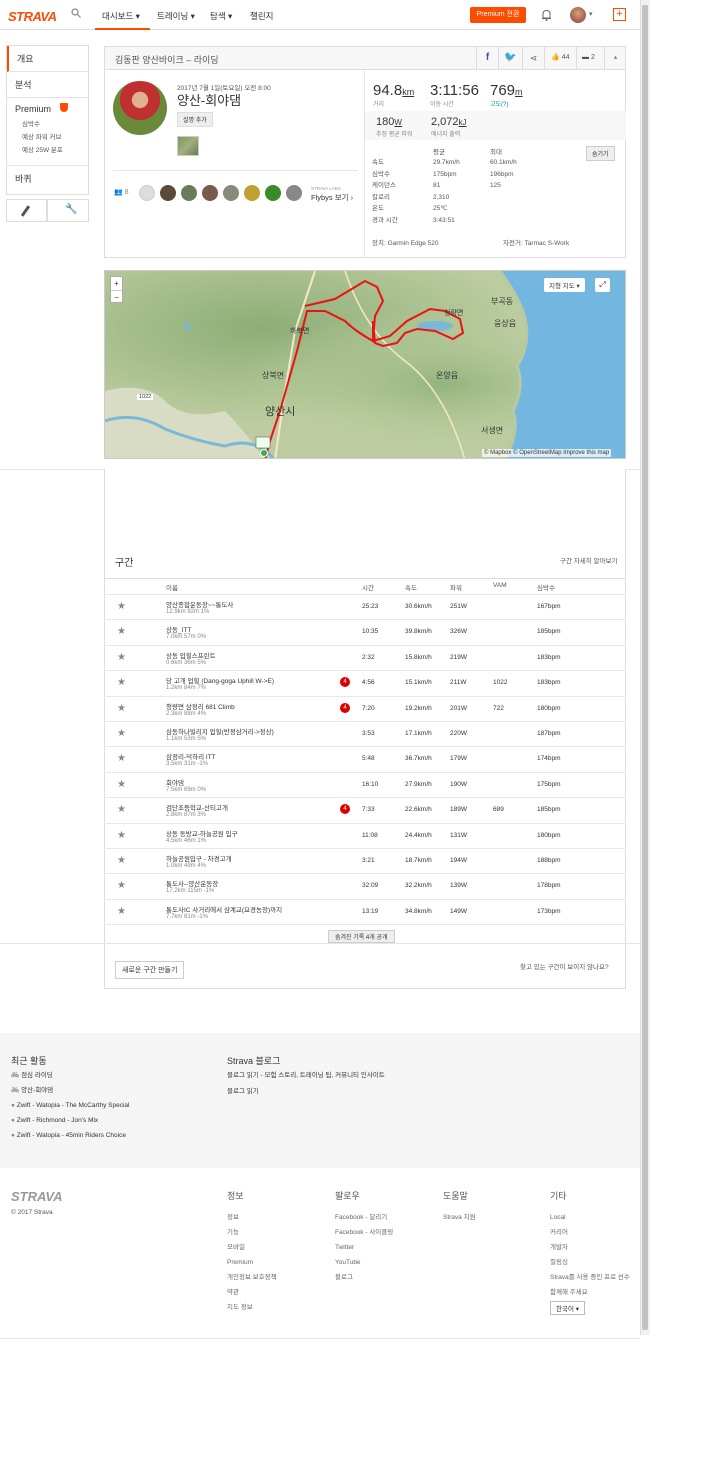 This screenshot has width=720, height=1473. What do you see at coordinates (140, 108) in the screenshot?
I see `athlete-avatar` at bounding box center [140, 108].